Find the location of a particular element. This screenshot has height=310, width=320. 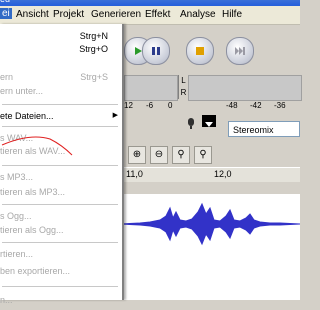

zoom-out-button: ⊖ is located at coordinates (159, 155).